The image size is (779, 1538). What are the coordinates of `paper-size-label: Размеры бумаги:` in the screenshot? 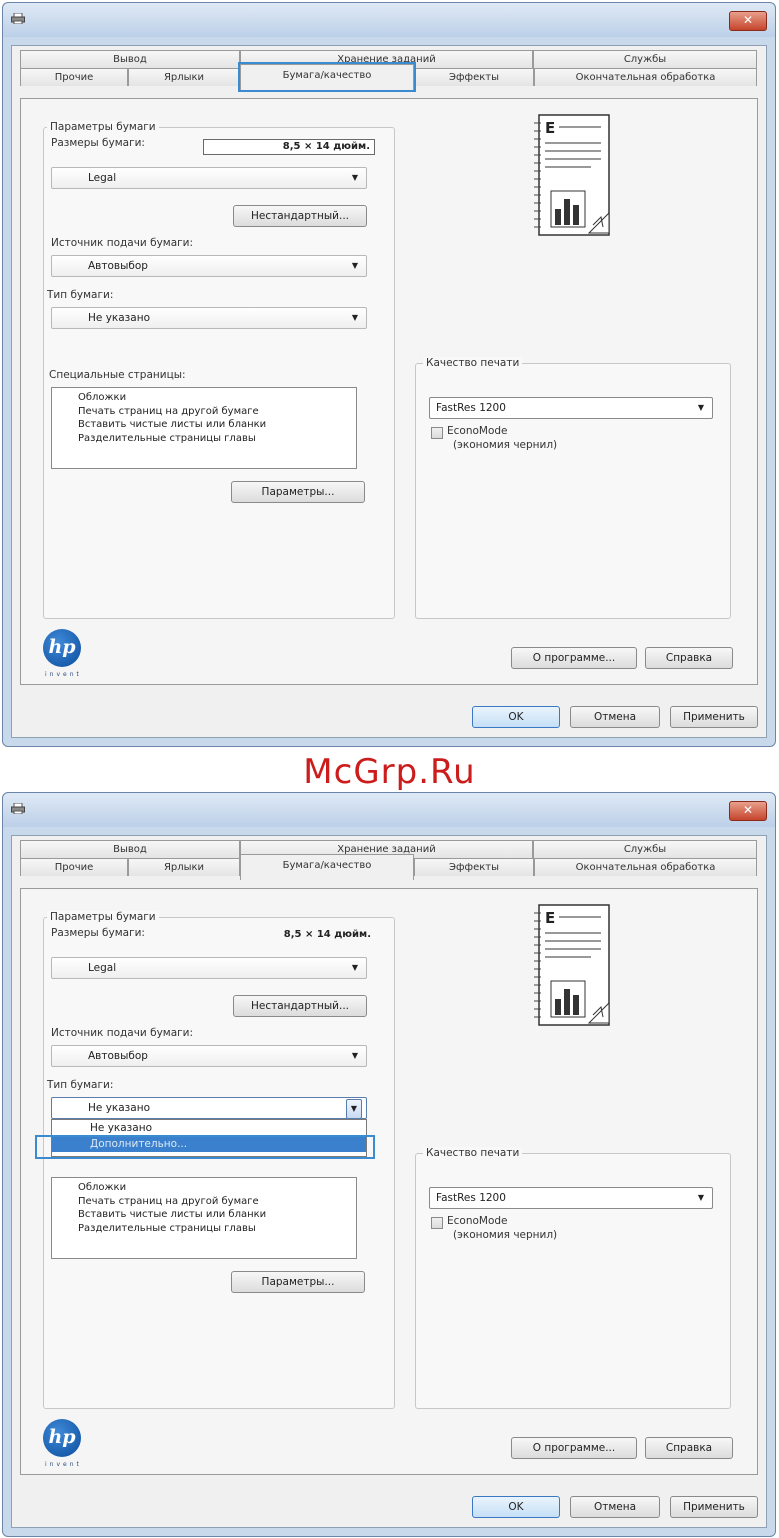 It's located at (98, 933).